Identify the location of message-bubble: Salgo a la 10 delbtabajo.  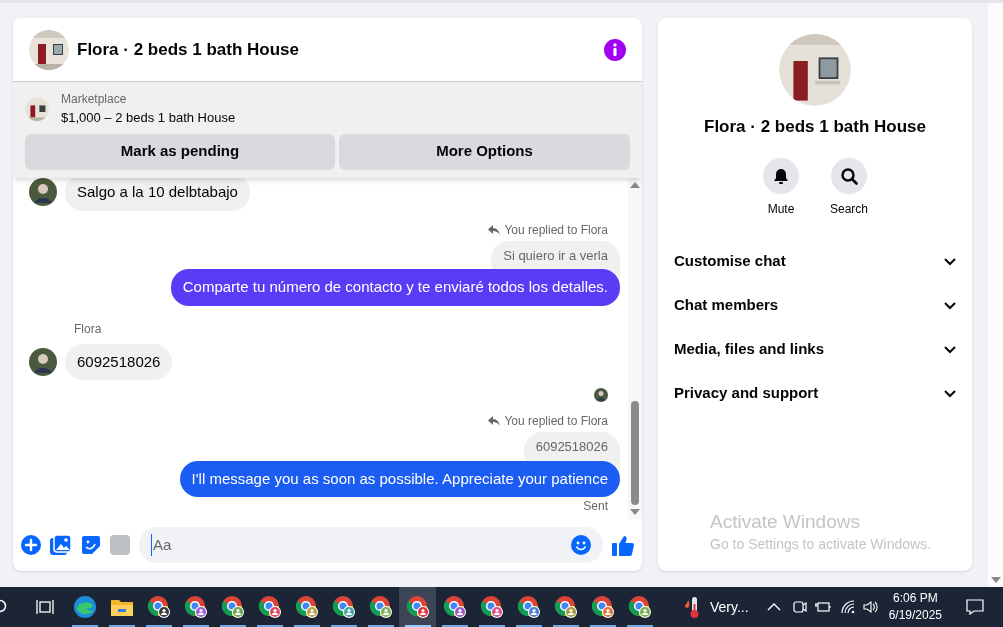
(157, 194).